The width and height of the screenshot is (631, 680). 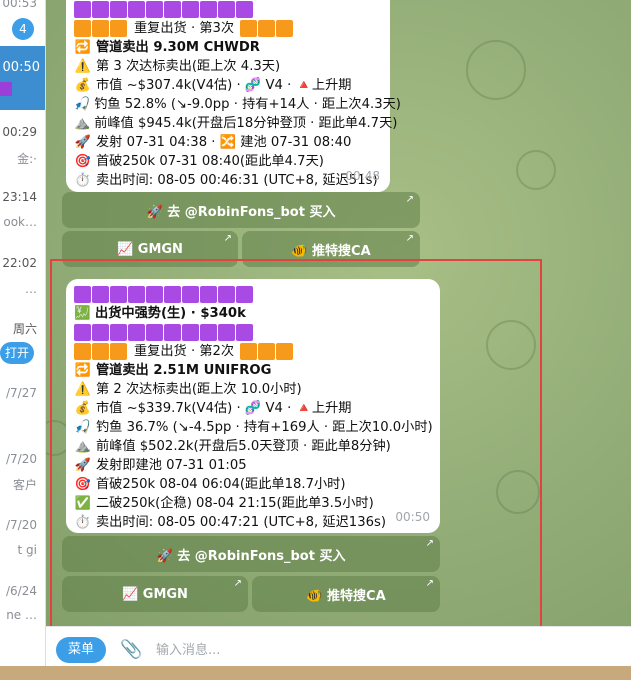 What do you see at coordinates (27, 159) in the screenshot?
I see `chat-preview: 金:·` at bounding box center [27, 159].